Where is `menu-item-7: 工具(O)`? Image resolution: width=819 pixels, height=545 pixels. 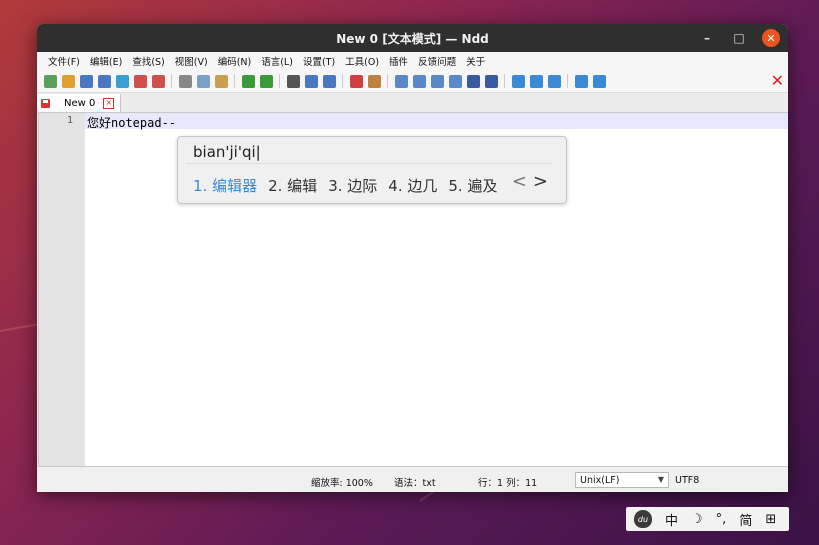 menu-item-7: 工具(O) is located at coordinates (362, 61).